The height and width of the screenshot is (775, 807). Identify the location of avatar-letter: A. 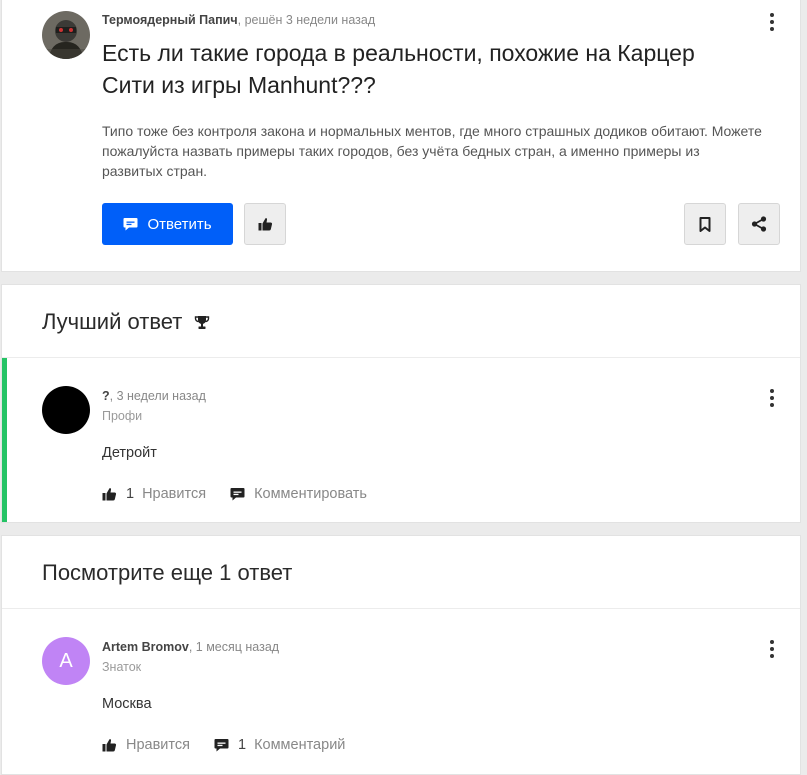
(66, 660).